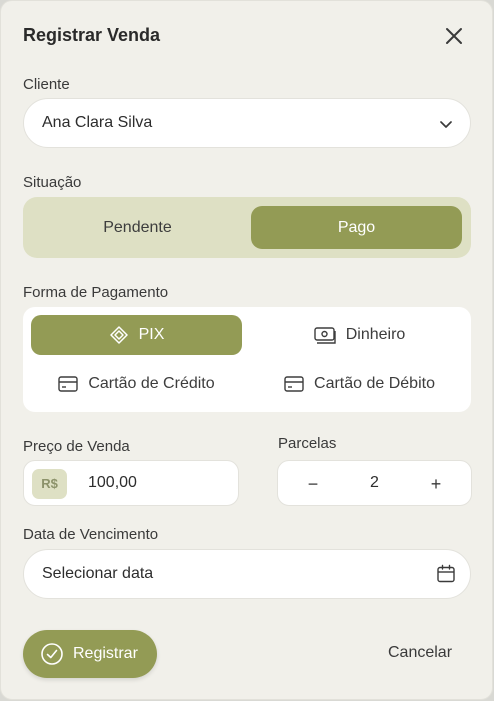 Image resolution: width=494 pixels, height=701 pixels. What do you see at coordinates (375, 334) in the screenshot?
I see `payment-option-label: Dinheiro` at bounding box center [375, 334].